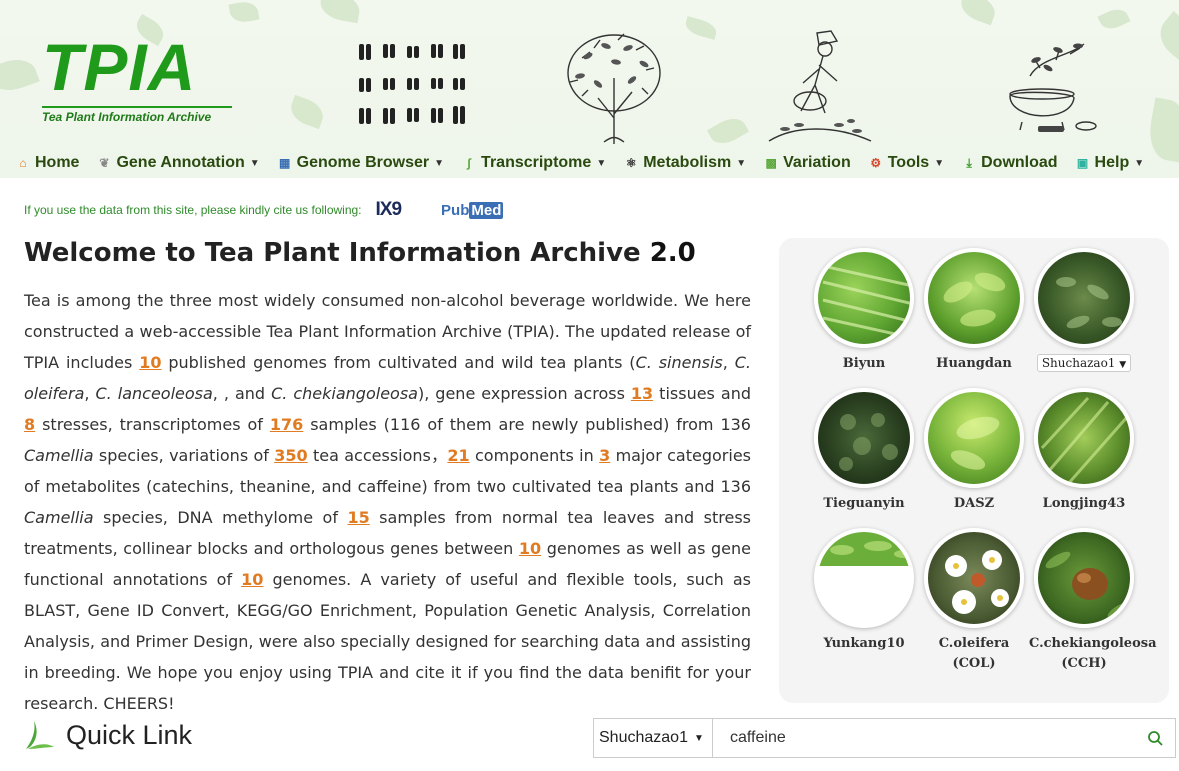 The width and height of the screenshot is (1179, 771). I want to click on logo-subtitle: Tea Plant Information Archive, so click(127, 117).